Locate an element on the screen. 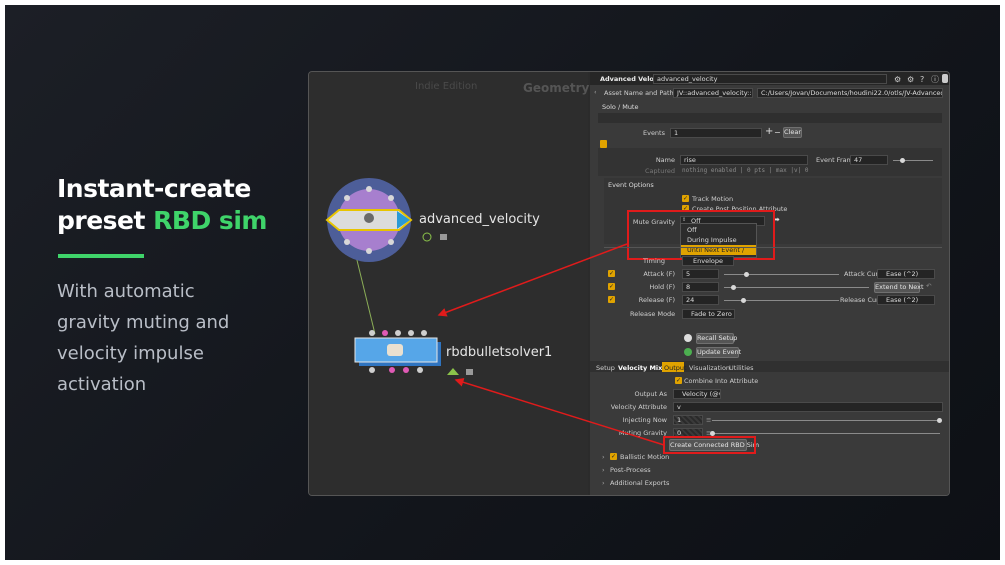 The width and height of the screenshot is (1005, 565). postprocess-folder: Post-Process is located at coordinates (630, 470).